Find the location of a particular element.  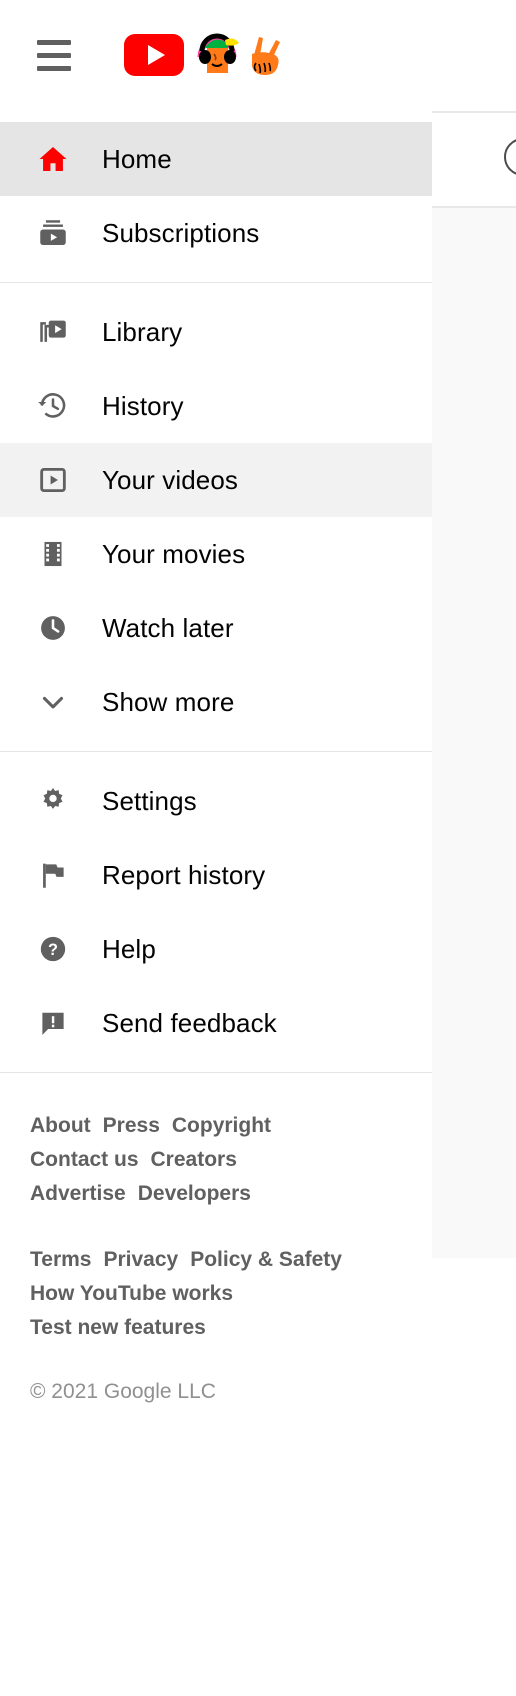

footer-link-how-youtube-works: How YouTube works is located at coordinates (131, 1293).